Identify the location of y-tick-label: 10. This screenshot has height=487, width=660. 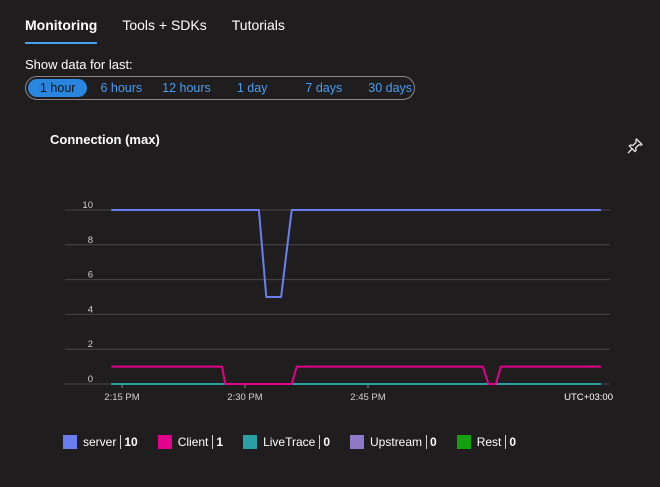
(87, 205).